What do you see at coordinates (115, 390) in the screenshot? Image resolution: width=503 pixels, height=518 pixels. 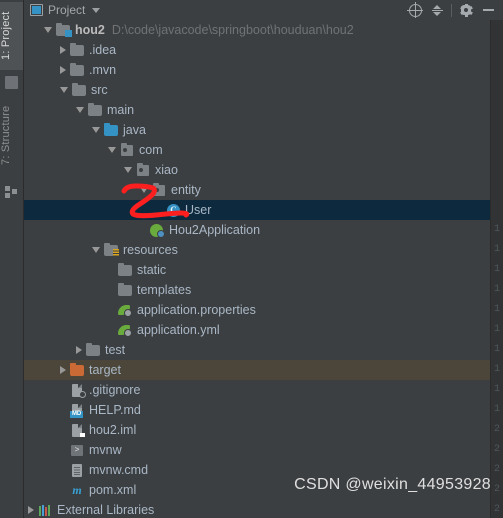 I see `tree-row-label: .gitignore` at bounding box center [115, 390].